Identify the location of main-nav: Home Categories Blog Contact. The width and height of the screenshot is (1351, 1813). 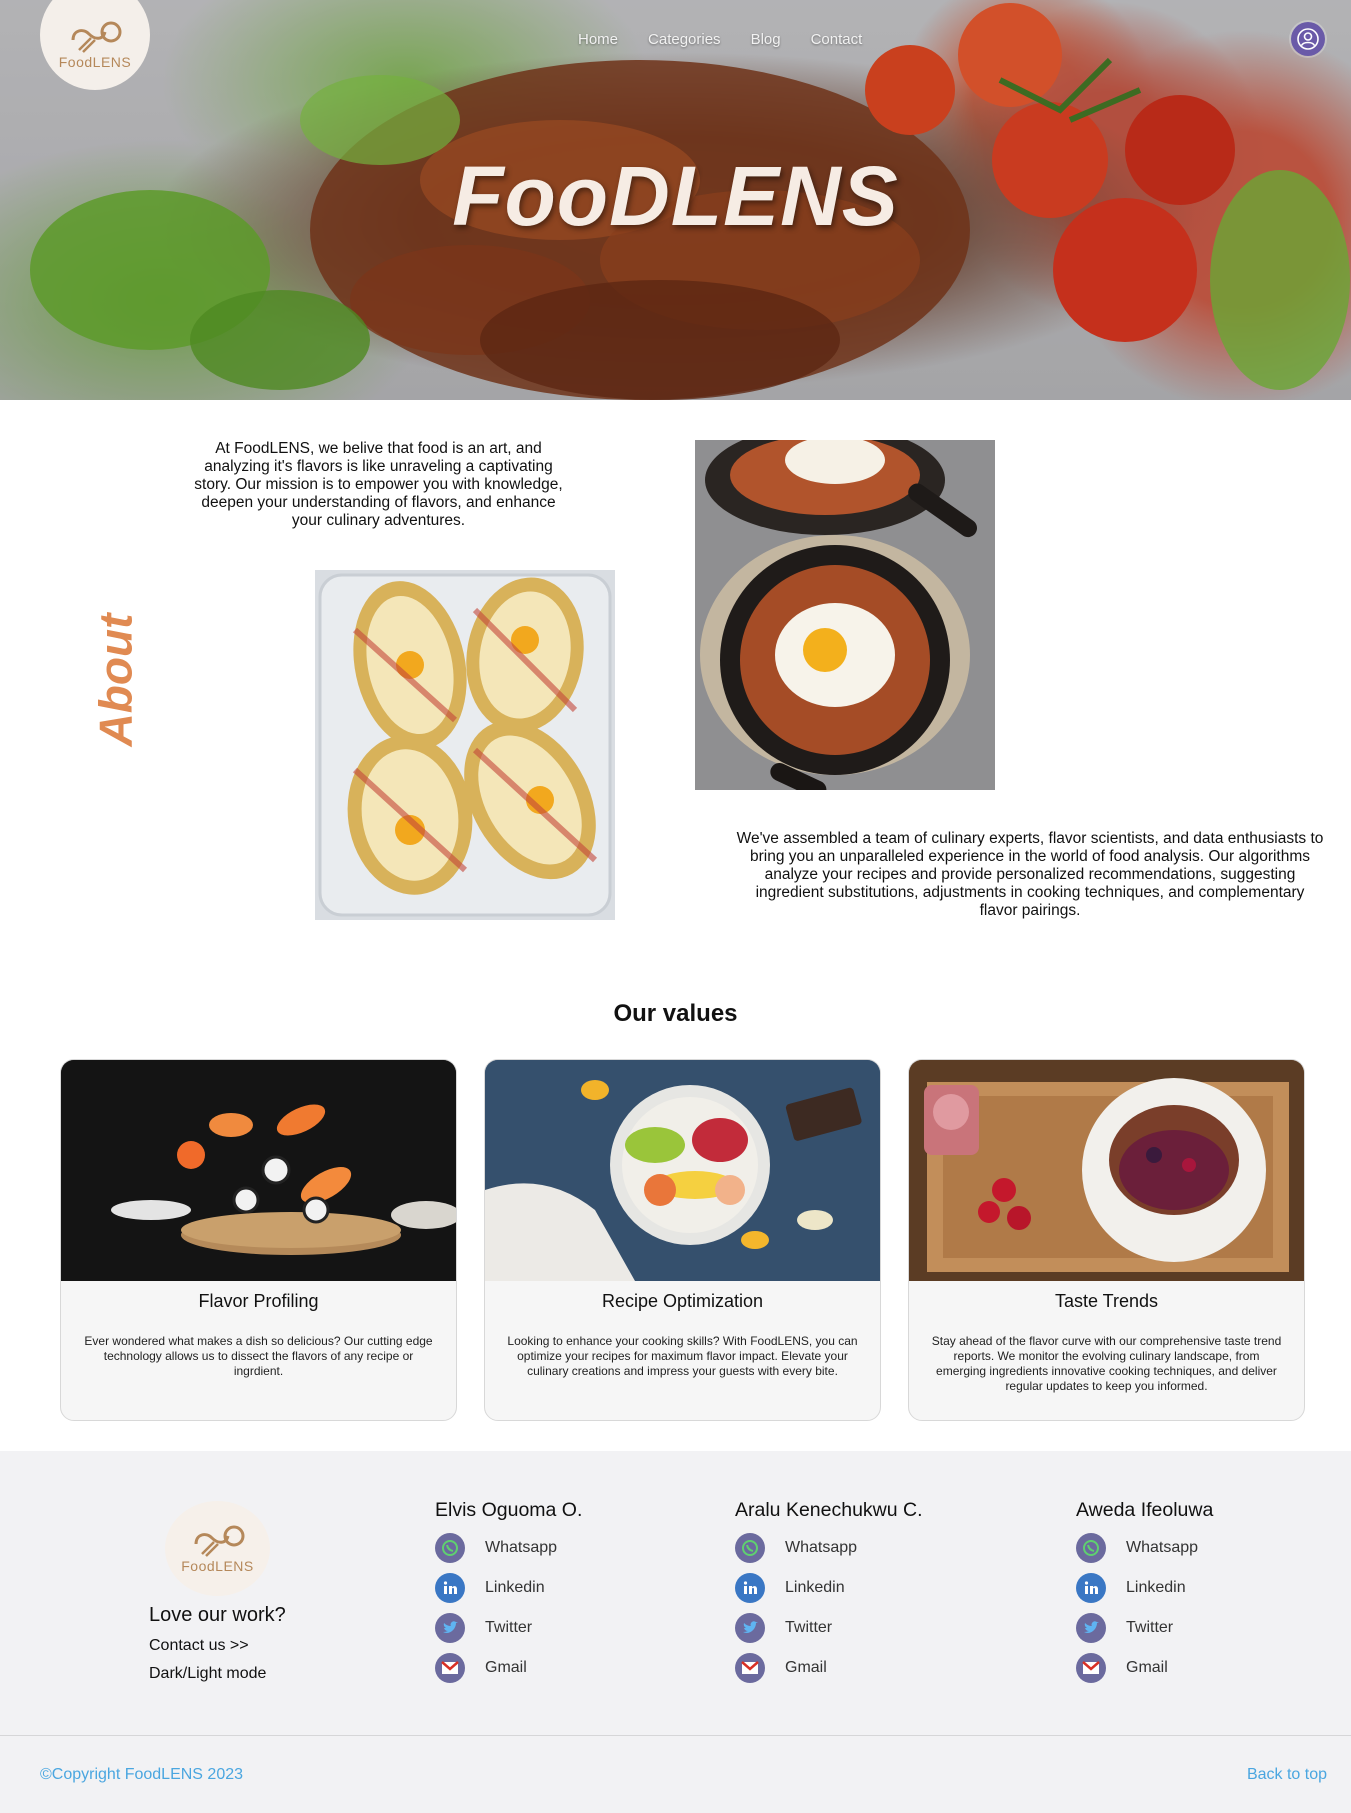
(720, 39).